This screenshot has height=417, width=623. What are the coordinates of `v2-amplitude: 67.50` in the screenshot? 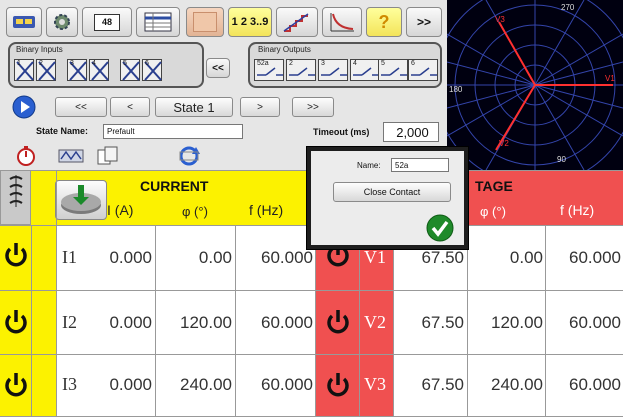 It's located at (429, 323).